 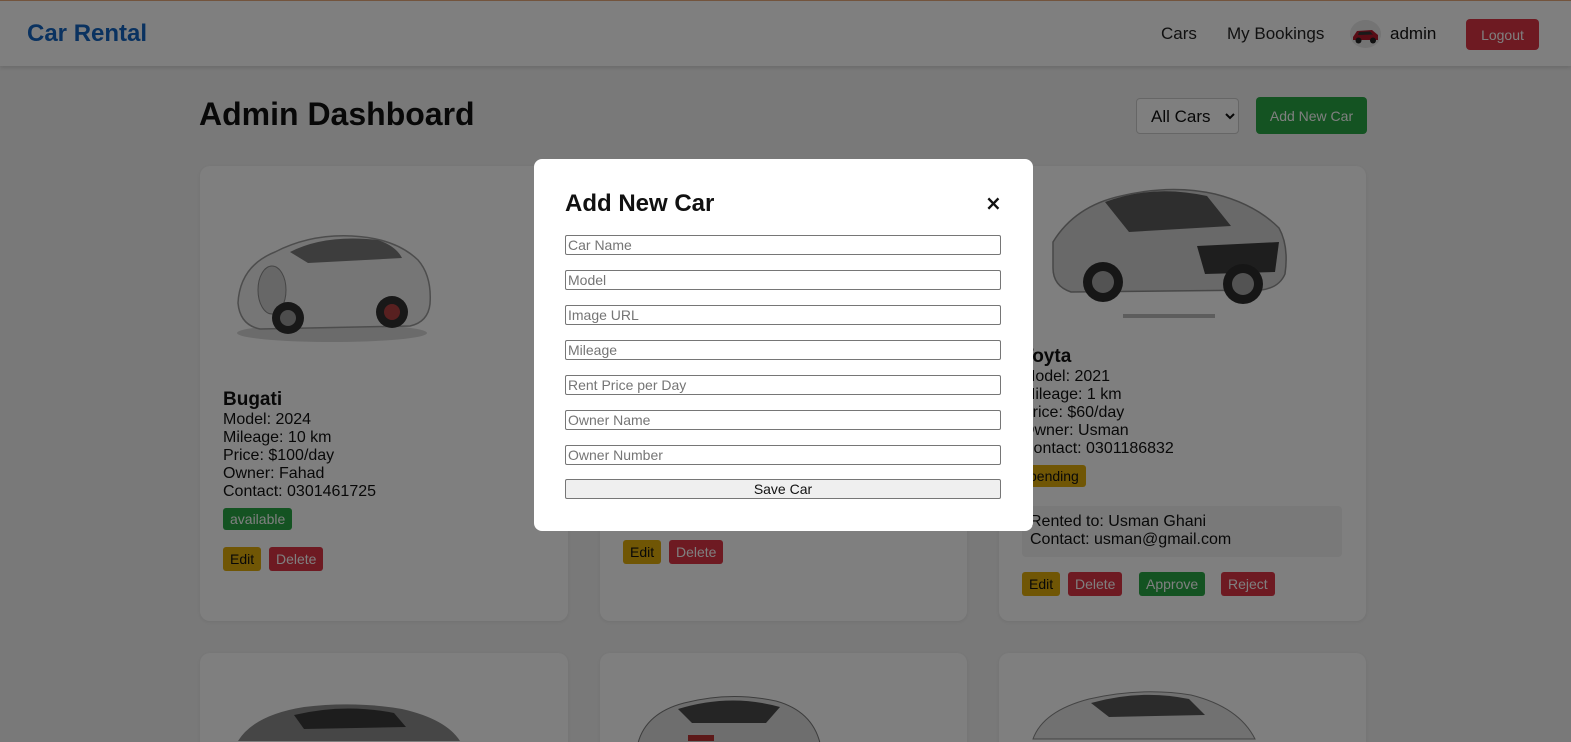 What do you see at coordinates (640, 203) in the screenshot?
I see `modal-title: Add New Car` at bounding box center [640, 203].